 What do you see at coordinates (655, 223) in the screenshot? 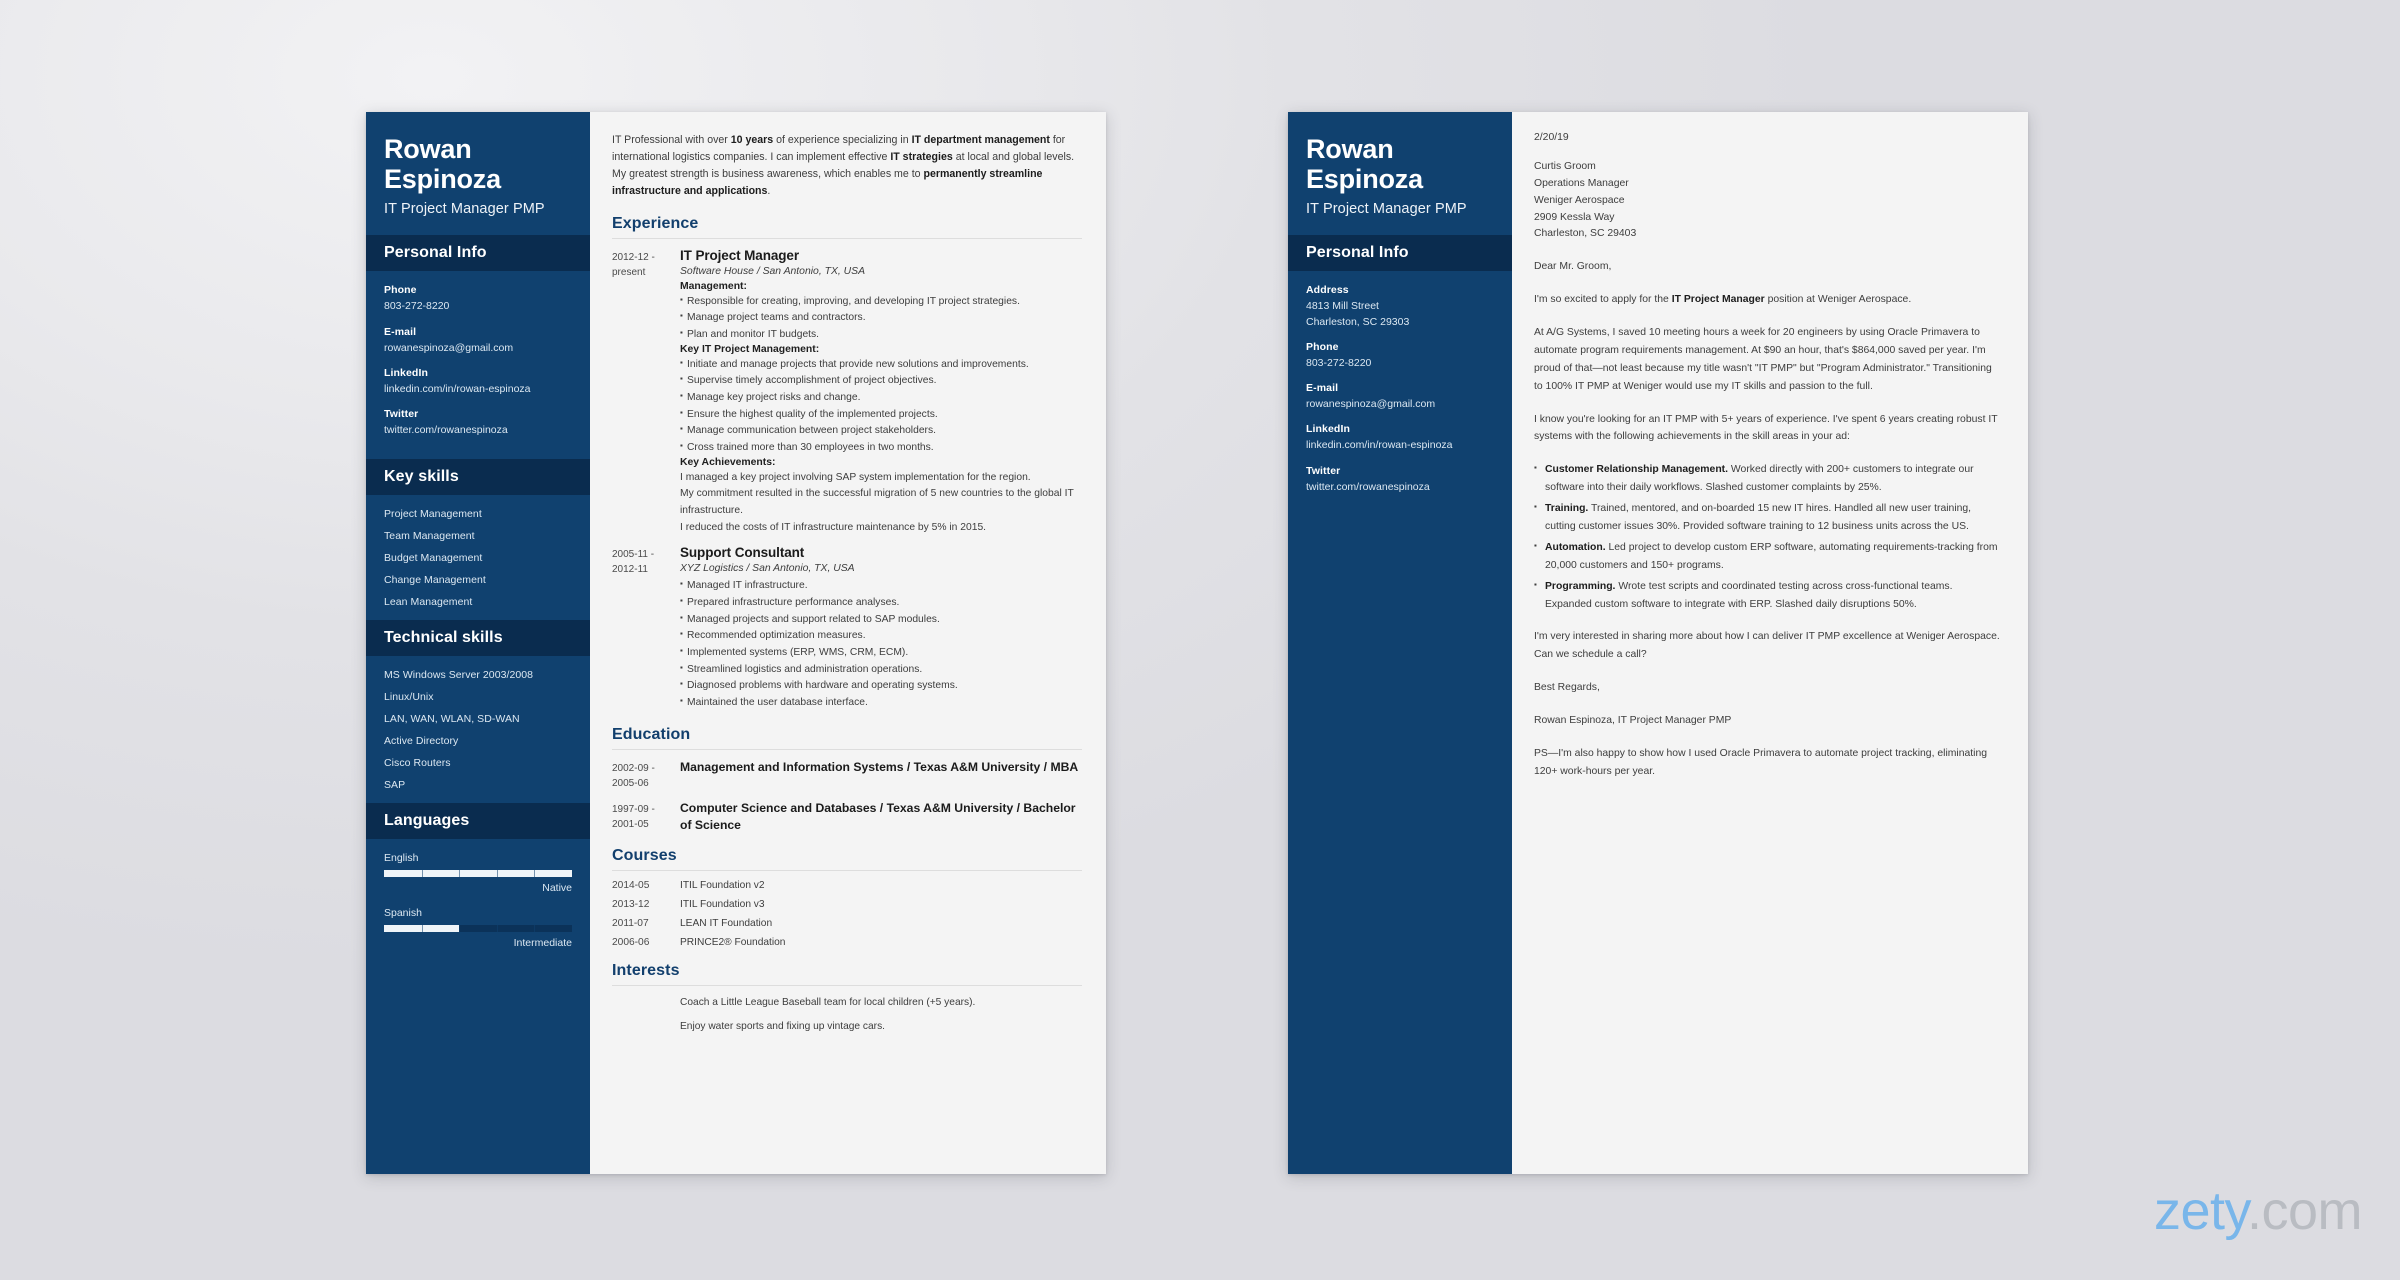
I see `section-title-experience: Experience` at bounding box center [655, 223].